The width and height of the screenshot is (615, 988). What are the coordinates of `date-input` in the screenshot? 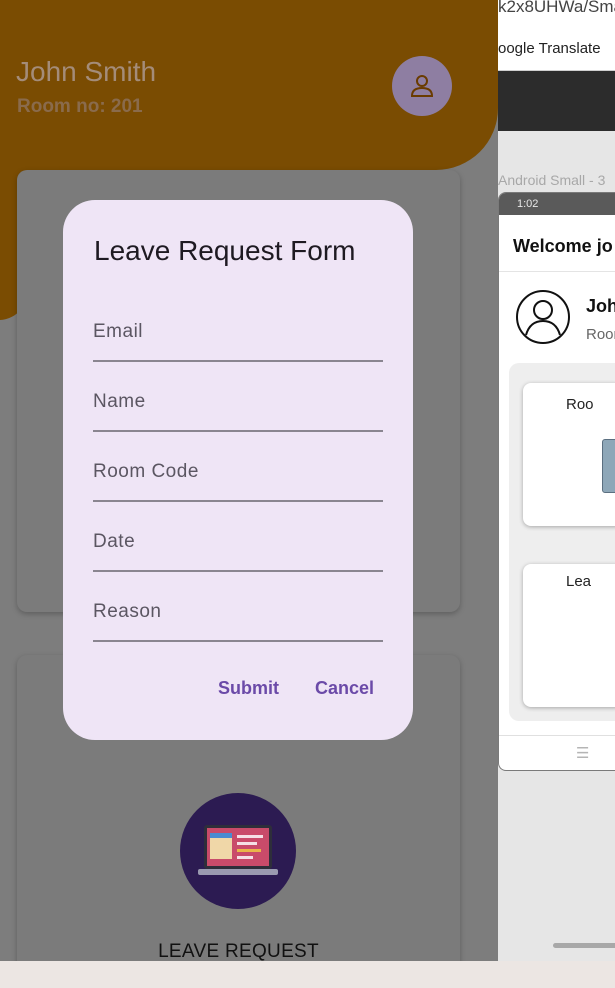 It's located at (238, 542).